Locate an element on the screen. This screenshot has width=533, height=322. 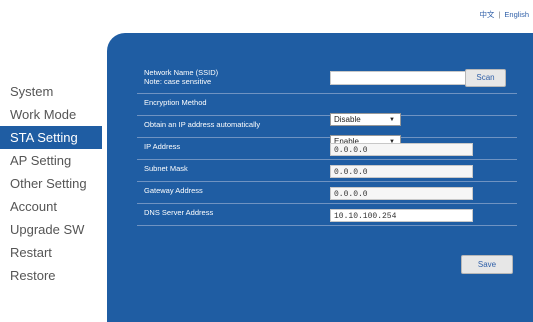
dns-input: 10.10.100.254 is located at coordinates (401, 215).